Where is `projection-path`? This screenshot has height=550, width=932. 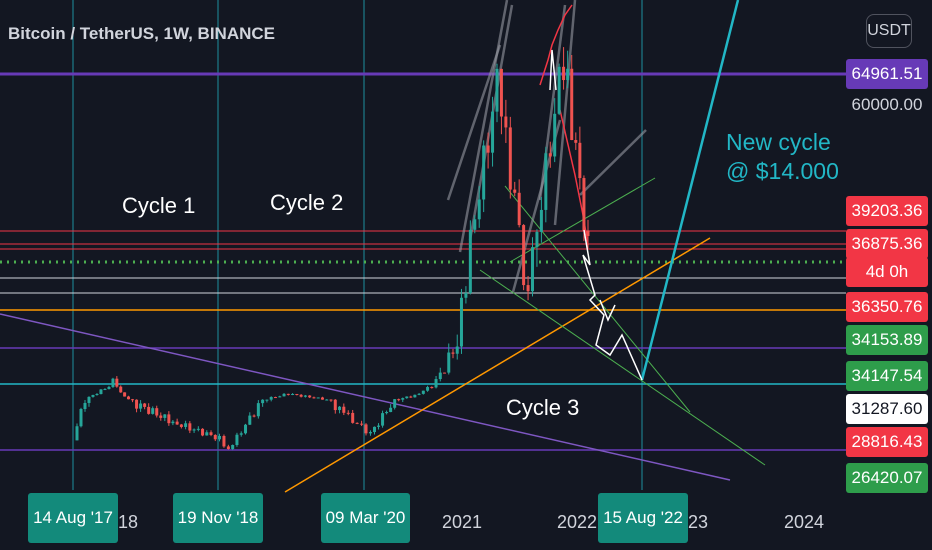
projection-path is located at coordinates (596, 215).